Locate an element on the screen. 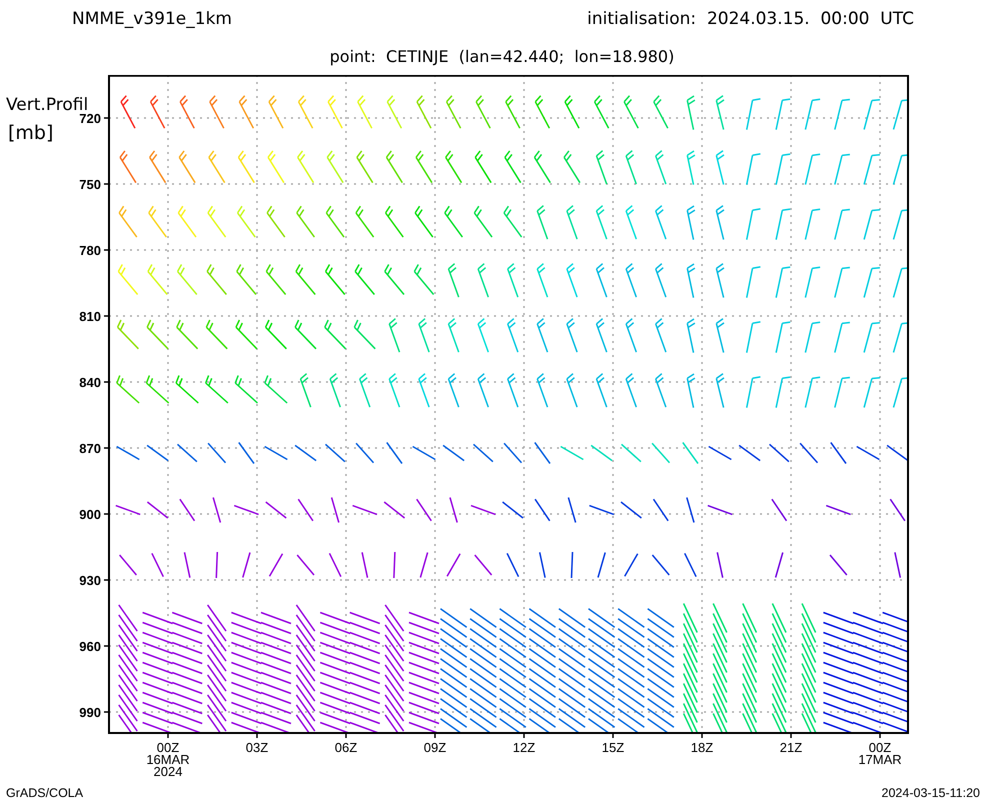 This screenshot has height=800, width=1000. x-tick-label: 18Z is located at coordinates (702, 747).